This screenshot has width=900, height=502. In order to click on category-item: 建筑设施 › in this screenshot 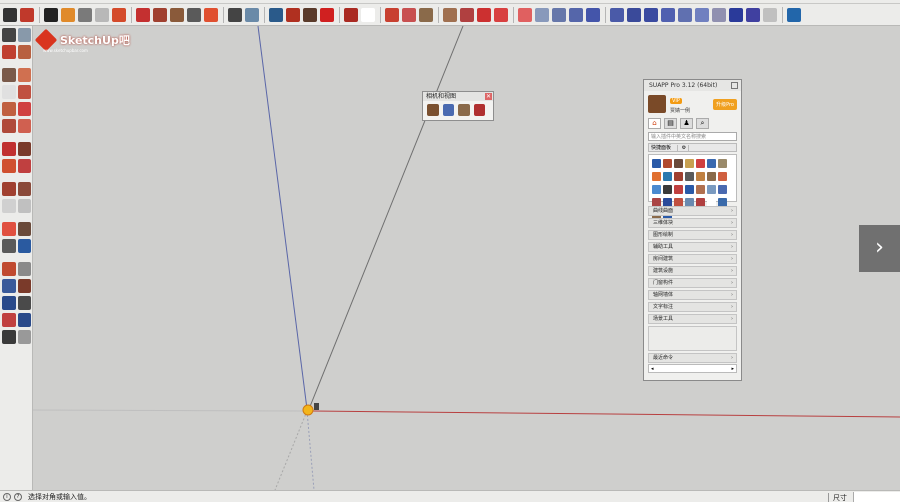, I will do `click(692, 271)`.